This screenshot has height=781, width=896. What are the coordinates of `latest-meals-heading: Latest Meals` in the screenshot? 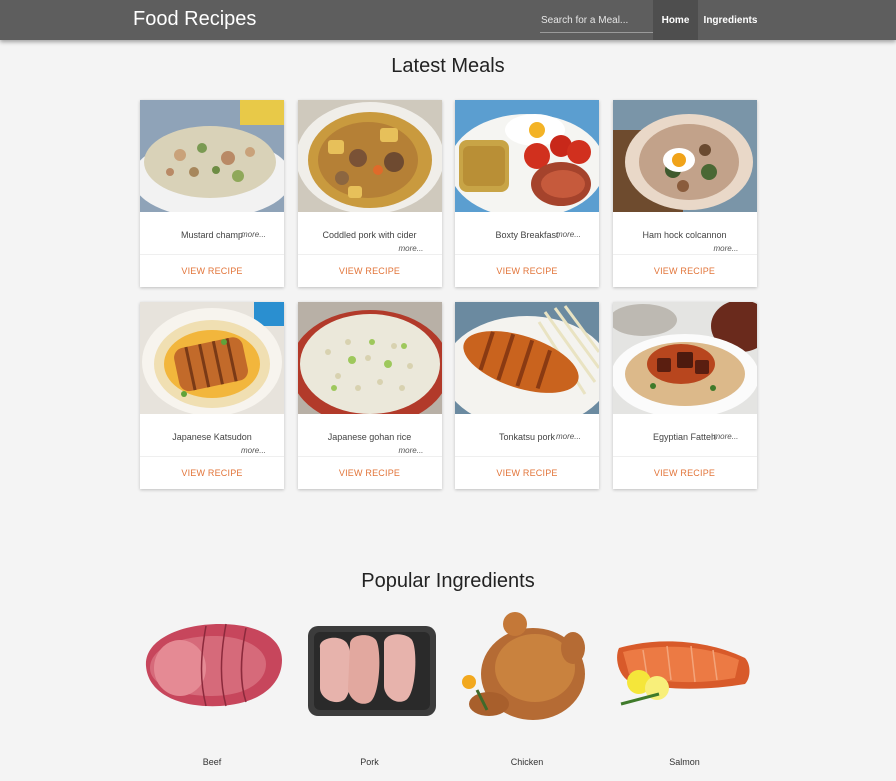 It's located at (448, 66).